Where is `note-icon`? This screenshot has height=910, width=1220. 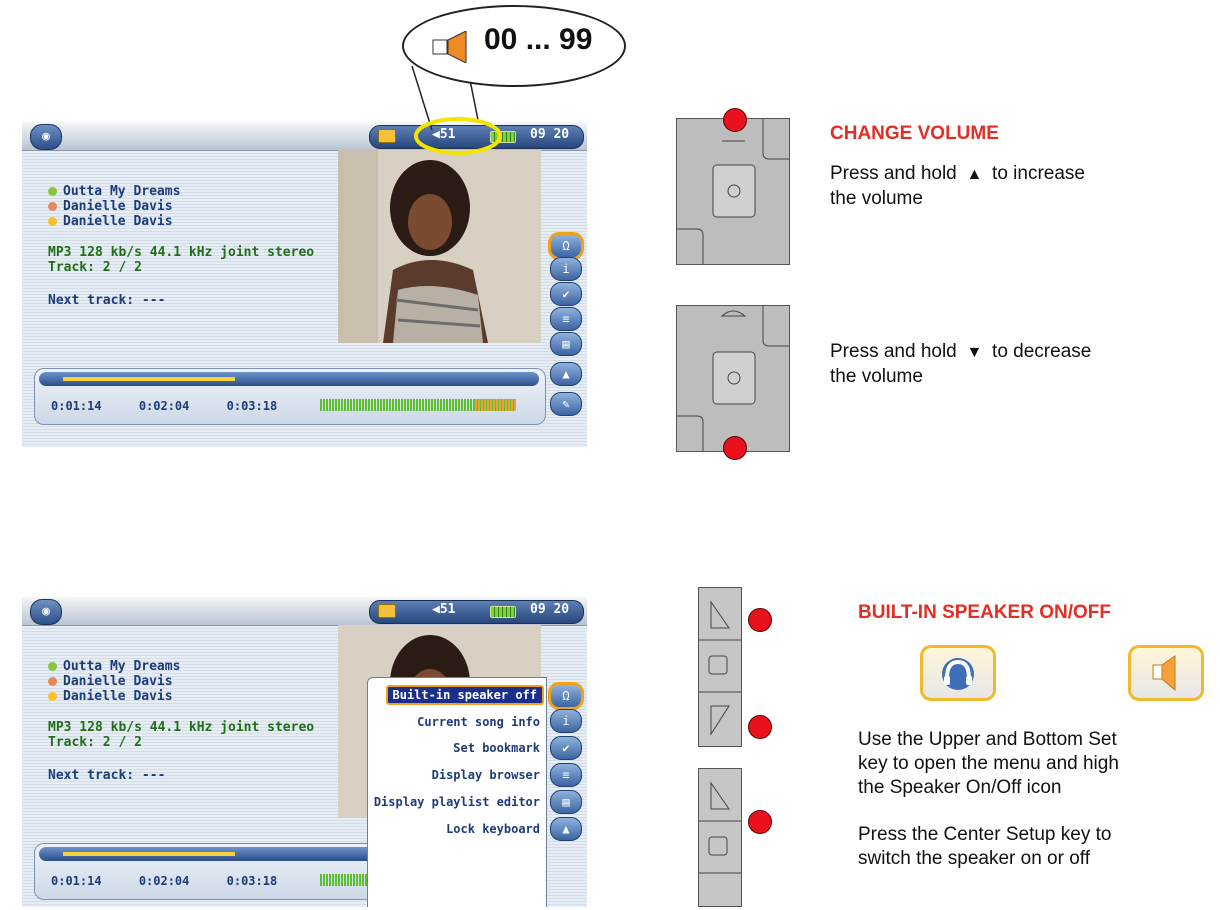 note-icon is located at coordinates (52, 666).